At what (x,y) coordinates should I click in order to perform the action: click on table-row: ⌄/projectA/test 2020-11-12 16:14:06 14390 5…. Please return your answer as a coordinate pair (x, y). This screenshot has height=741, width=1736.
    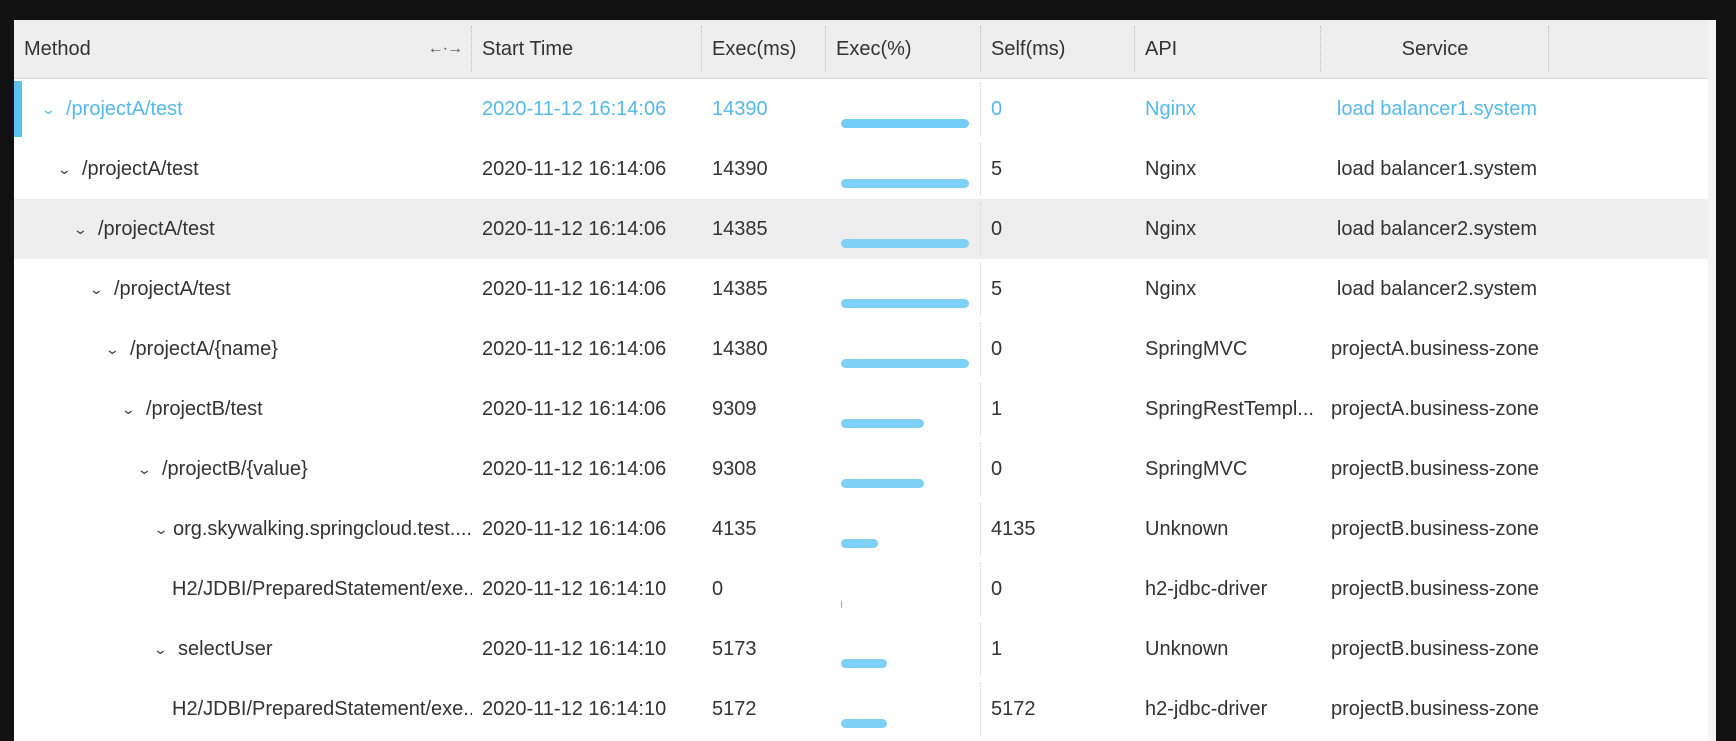
    Looking at the image, I should click on (865, 169).